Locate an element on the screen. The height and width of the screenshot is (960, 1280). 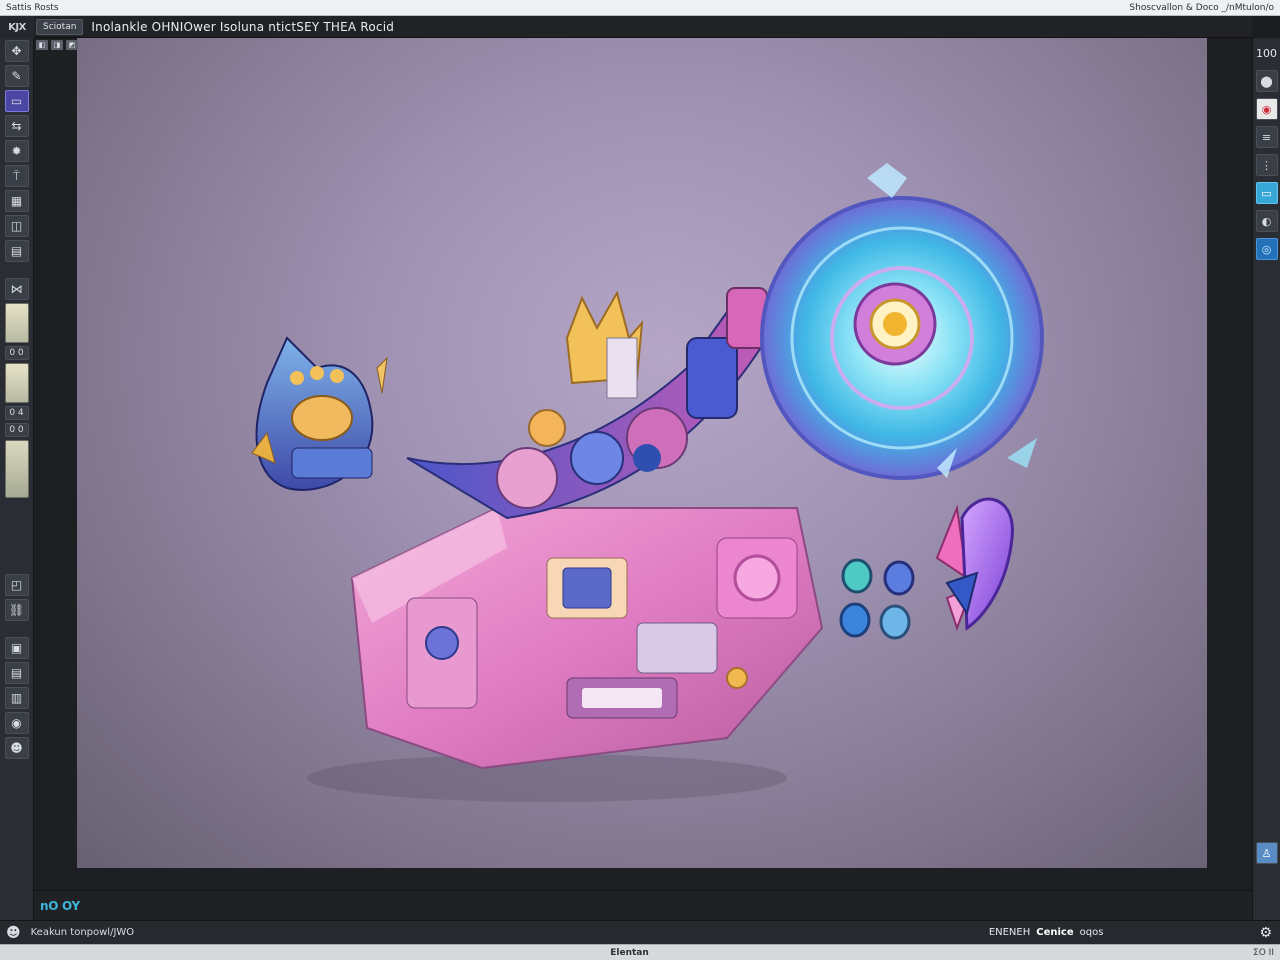
footer-right: ΣΟ ΙΙ is located at coordinates (1263, 952).